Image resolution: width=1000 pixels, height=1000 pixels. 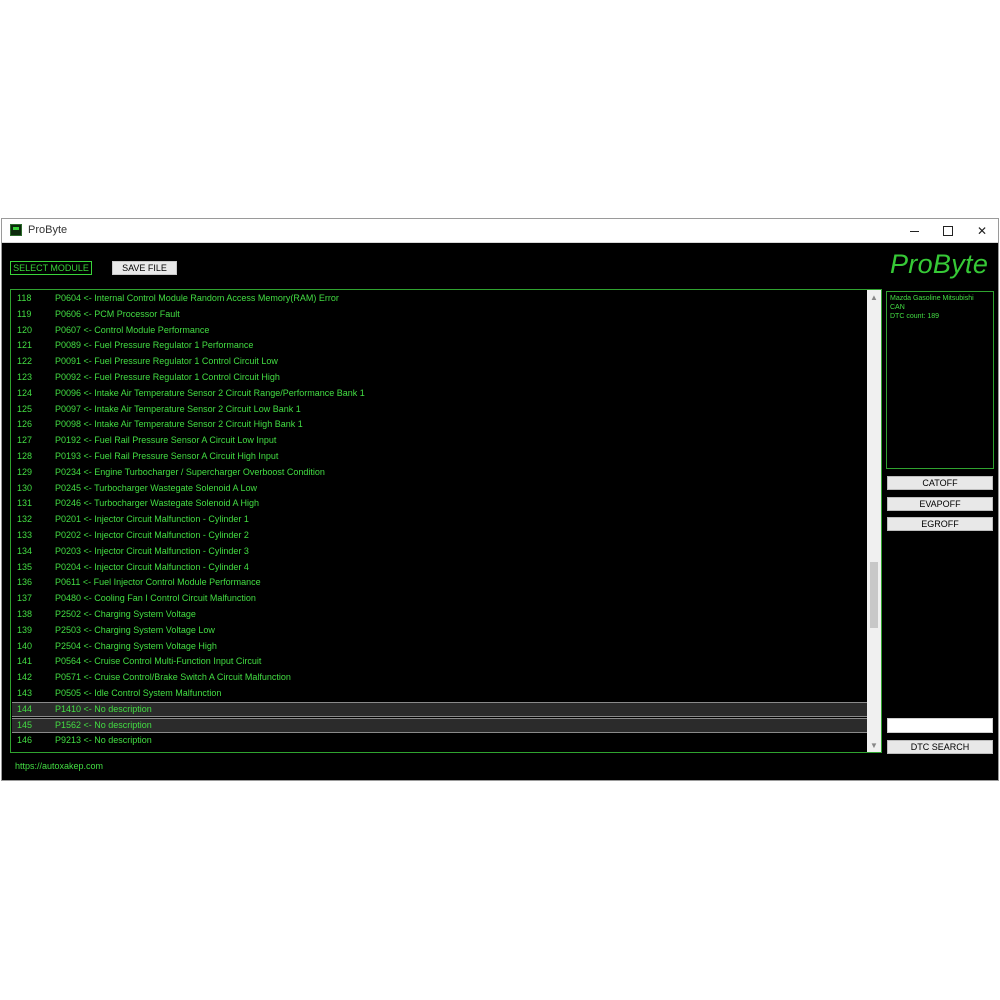 What do you see at coordinates (874, 594) in the screenshot?
I see `scroll-thumb` at bounding box center [874, 594].